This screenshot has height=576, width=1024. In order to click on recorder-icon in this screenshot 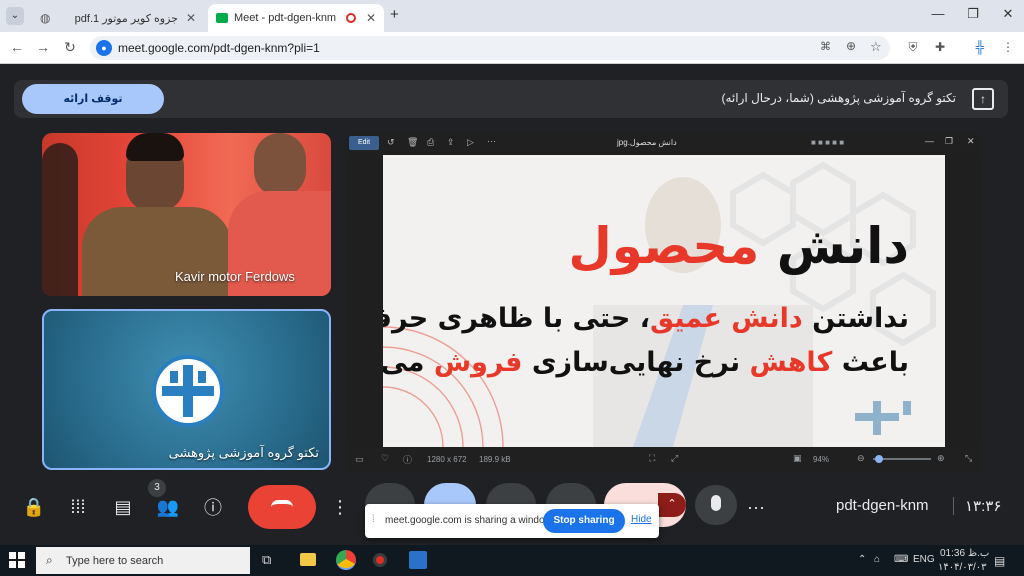, I will do `click(380, 560)`.